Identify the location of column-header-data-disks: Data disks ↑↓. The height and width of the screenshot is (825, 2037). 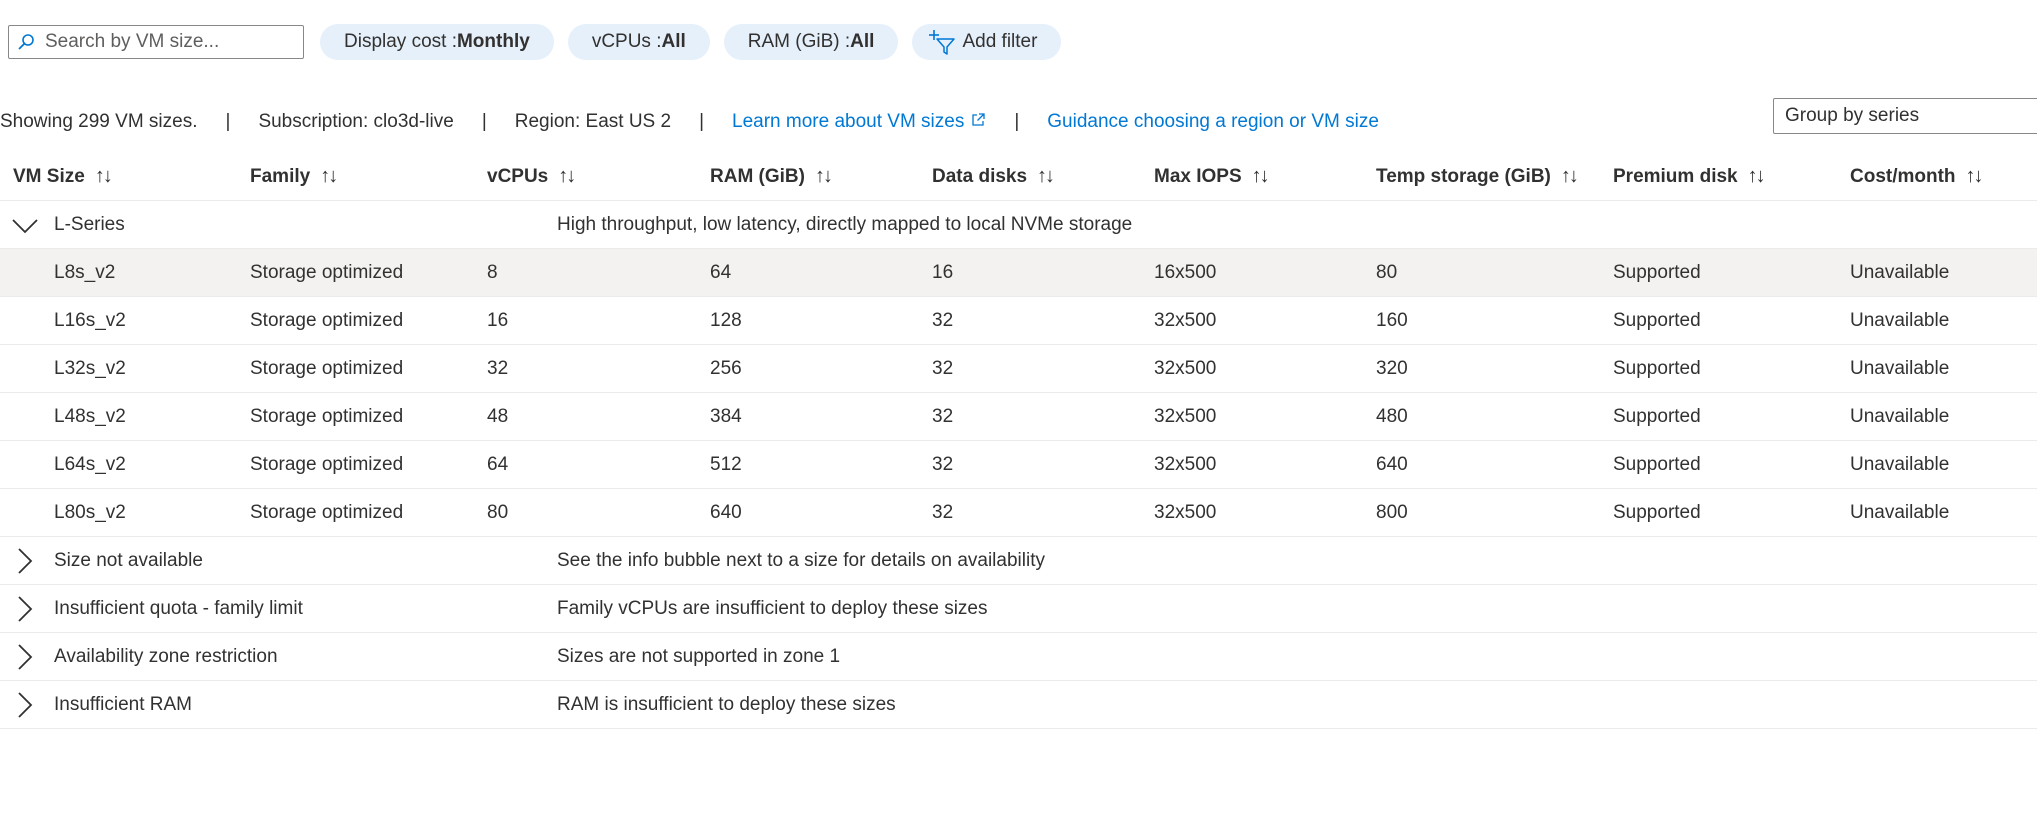
(993, 176).